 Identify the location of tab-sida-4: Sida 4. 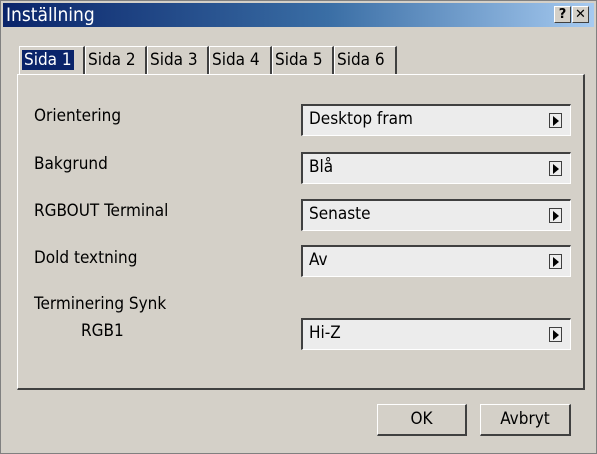
(240, 60).